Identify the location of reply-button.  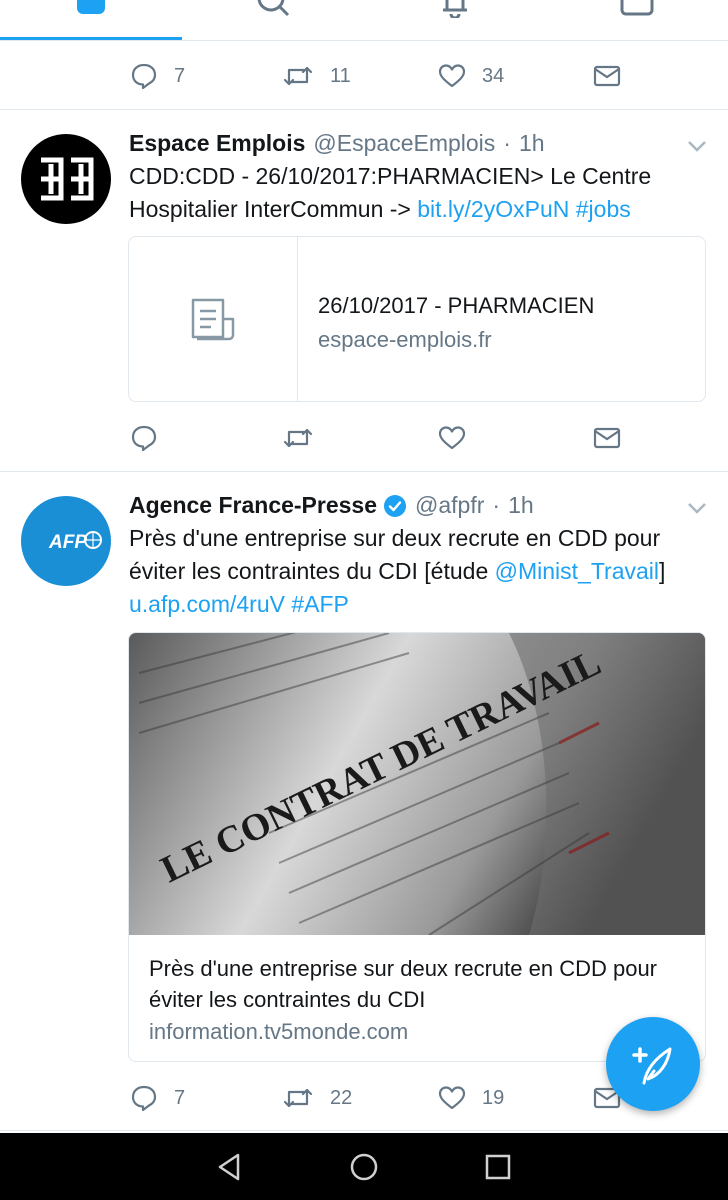
(152, 438).